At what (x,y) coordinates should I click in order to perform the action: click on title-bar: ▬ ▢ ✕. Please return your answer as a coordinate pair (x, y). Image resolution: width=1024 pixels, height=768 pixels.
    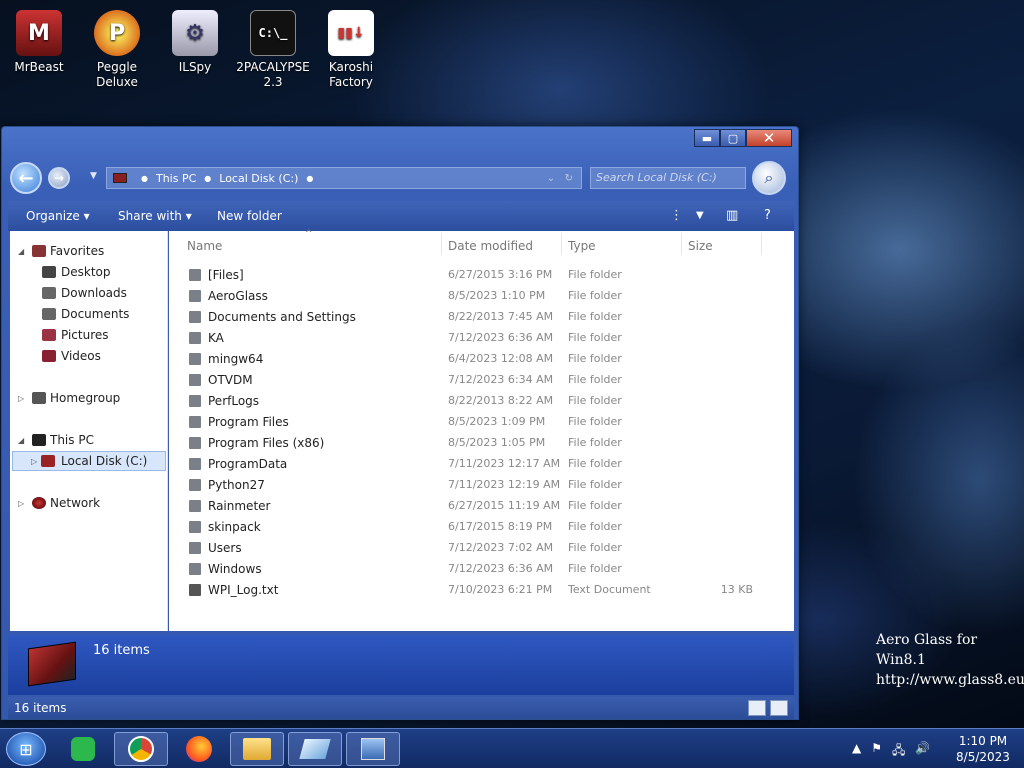
    Looking at the image, I should click on (400, 141).